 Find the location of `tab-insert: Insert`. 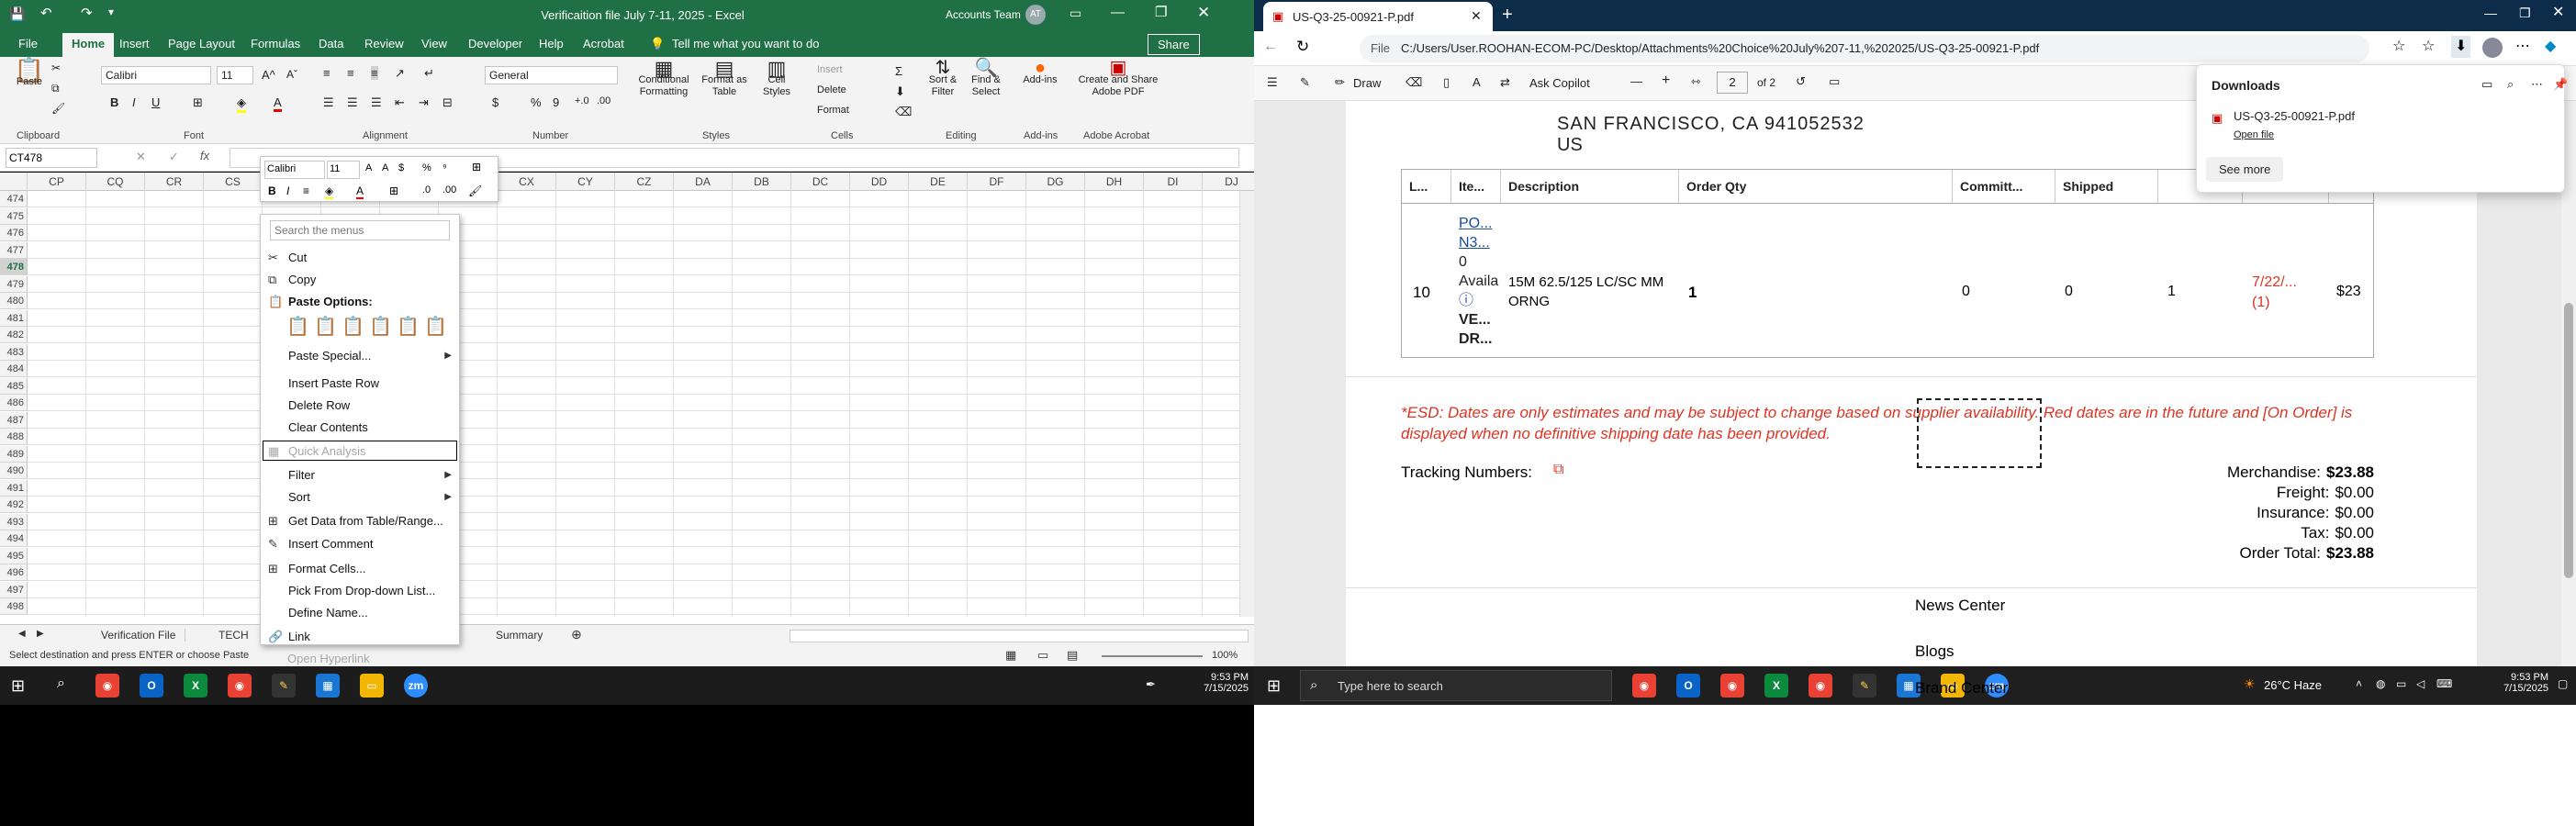

tab-insert: Insert is located at coordinates (134, 43).